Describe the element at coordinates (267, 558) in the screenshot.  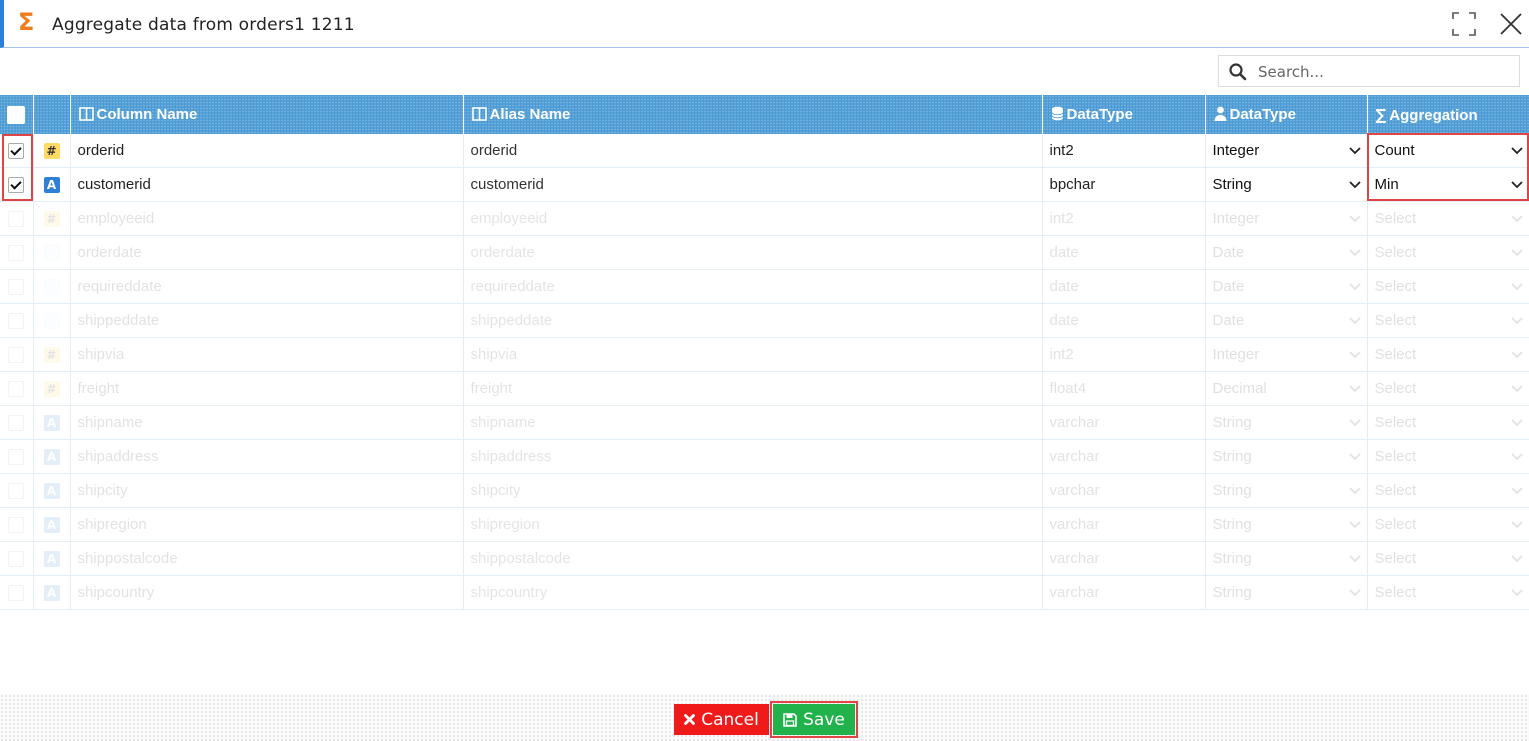
I see `column-name-cell: shippostalcode` at that location.